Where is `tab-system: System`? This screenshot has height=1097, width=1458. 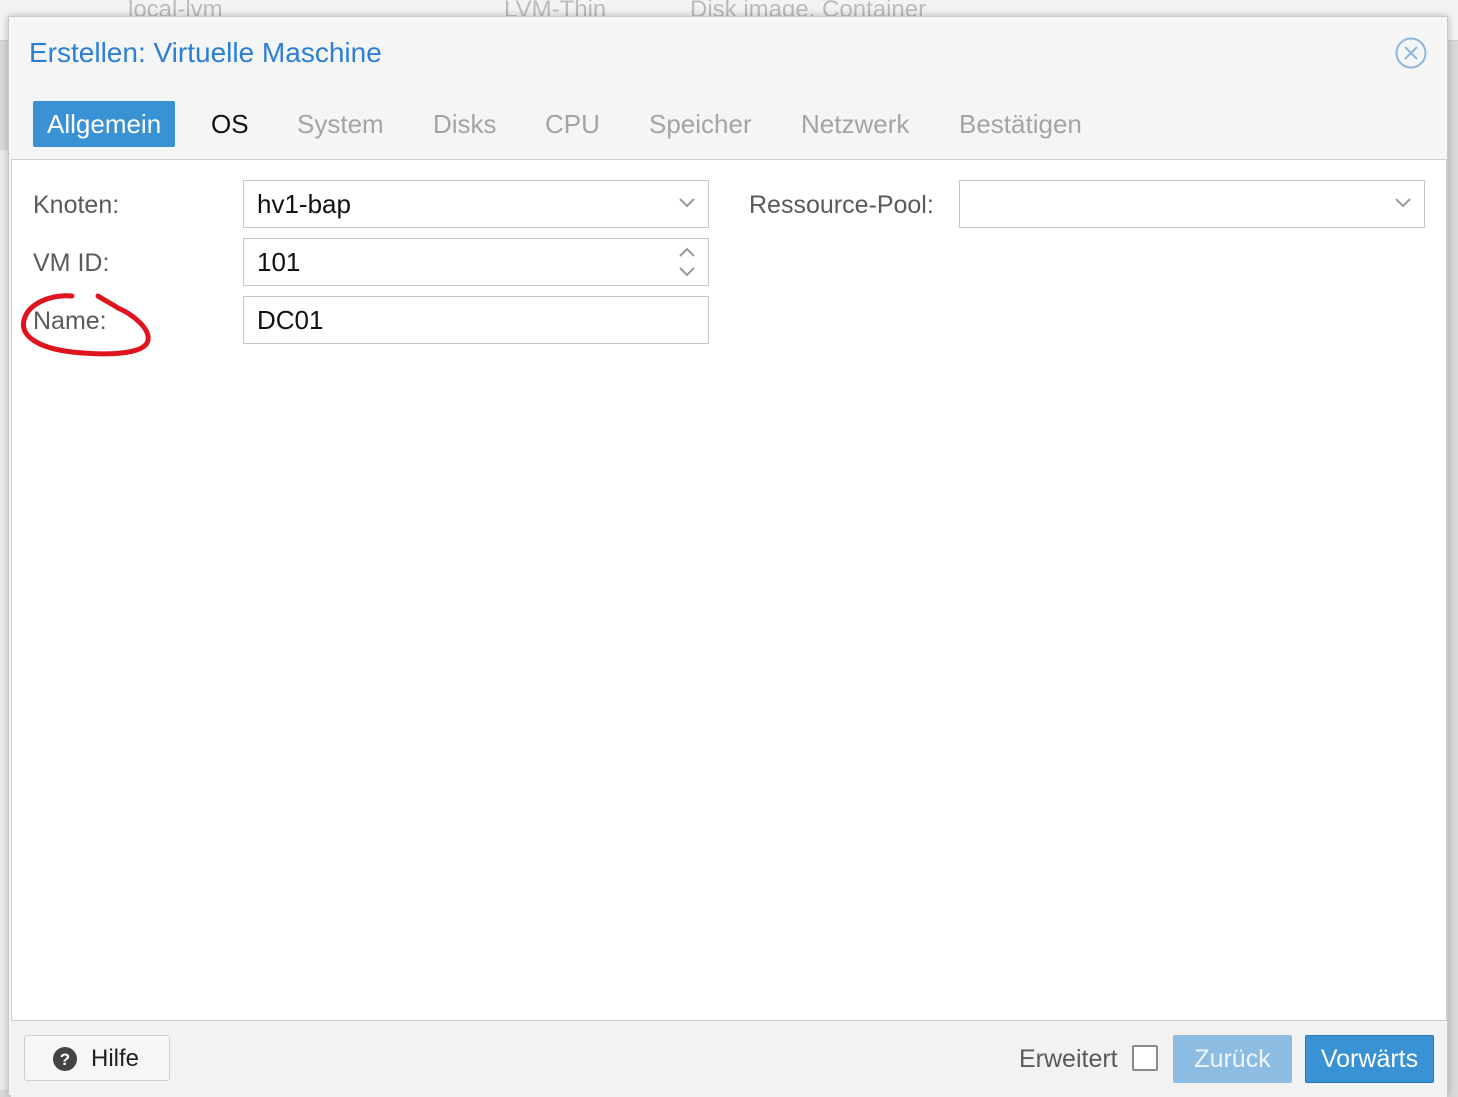 tab-system: System is located at coordinates (340, 124).